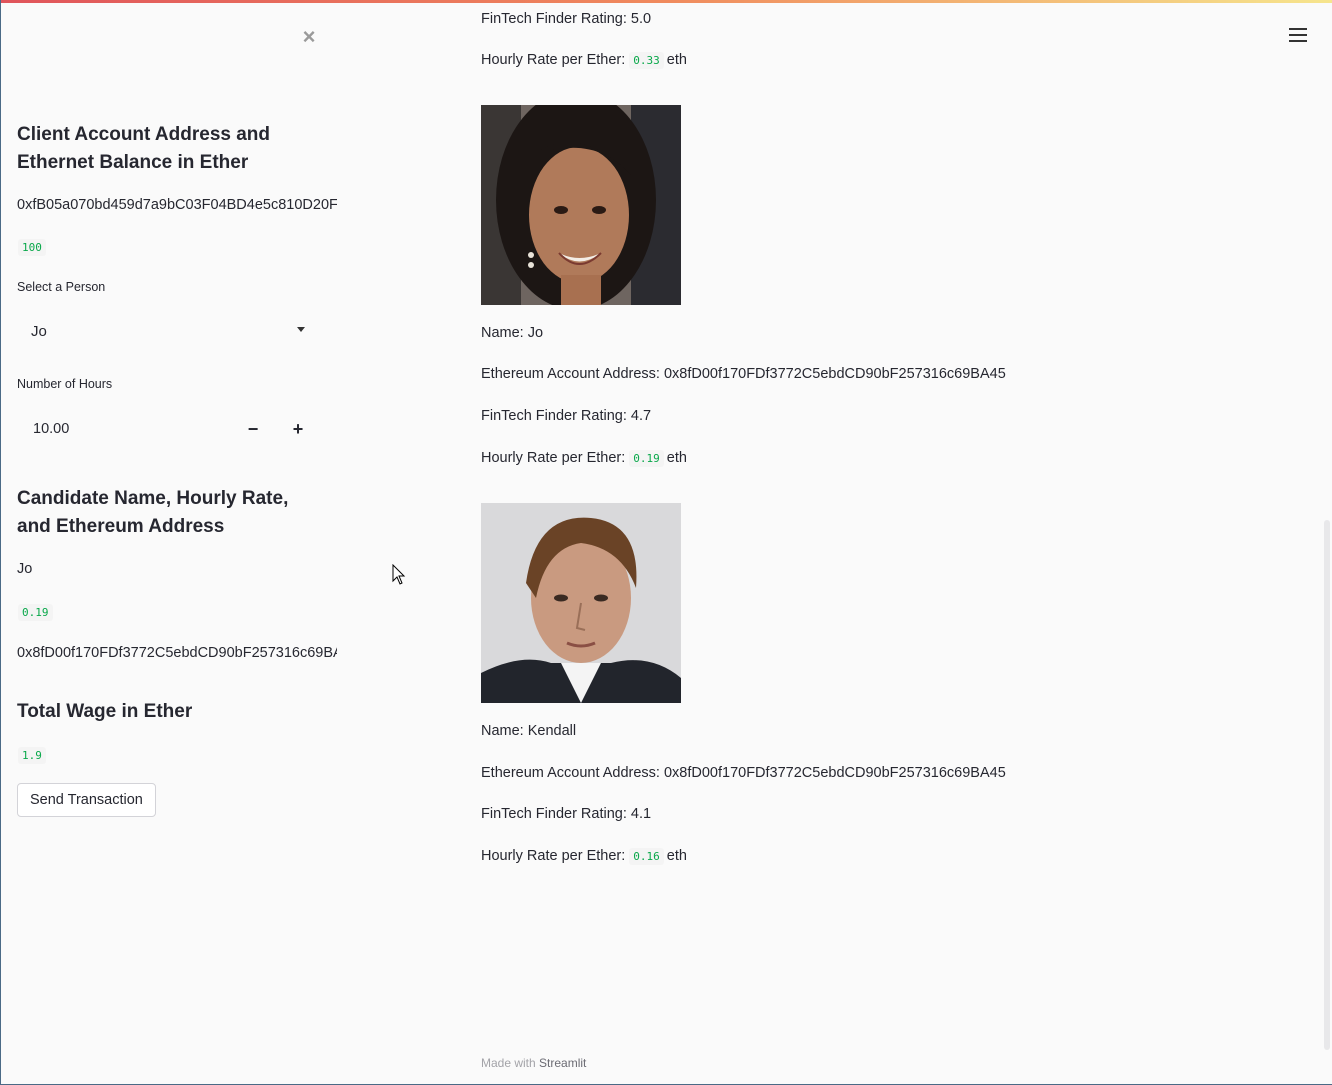  What do you see at coordinates (164, 332) in the screenshot?
I see `select-person-dropdown: Jo` at bounding box center [164, 332].